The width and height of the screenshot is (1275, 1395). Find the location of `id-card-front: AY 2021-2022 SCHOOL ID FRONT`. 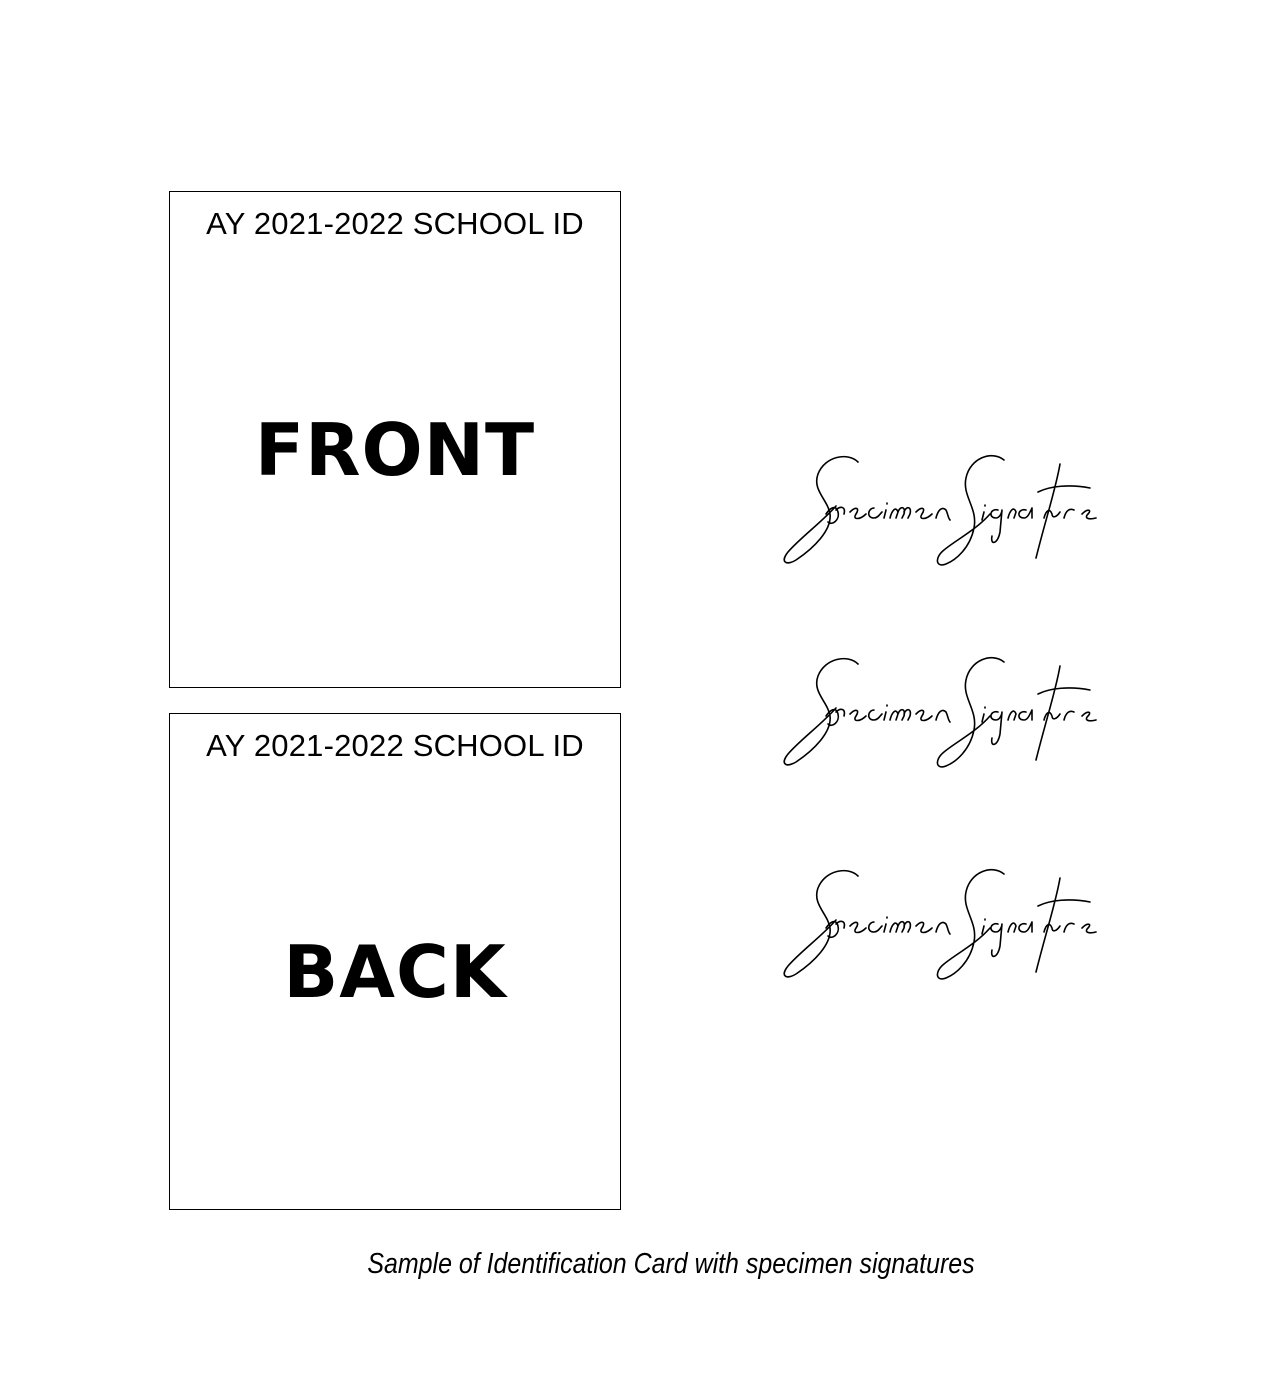

id-card-front: AY 2021-2022 SCHOOL ID FRONT is located at coordinates (395, 439).